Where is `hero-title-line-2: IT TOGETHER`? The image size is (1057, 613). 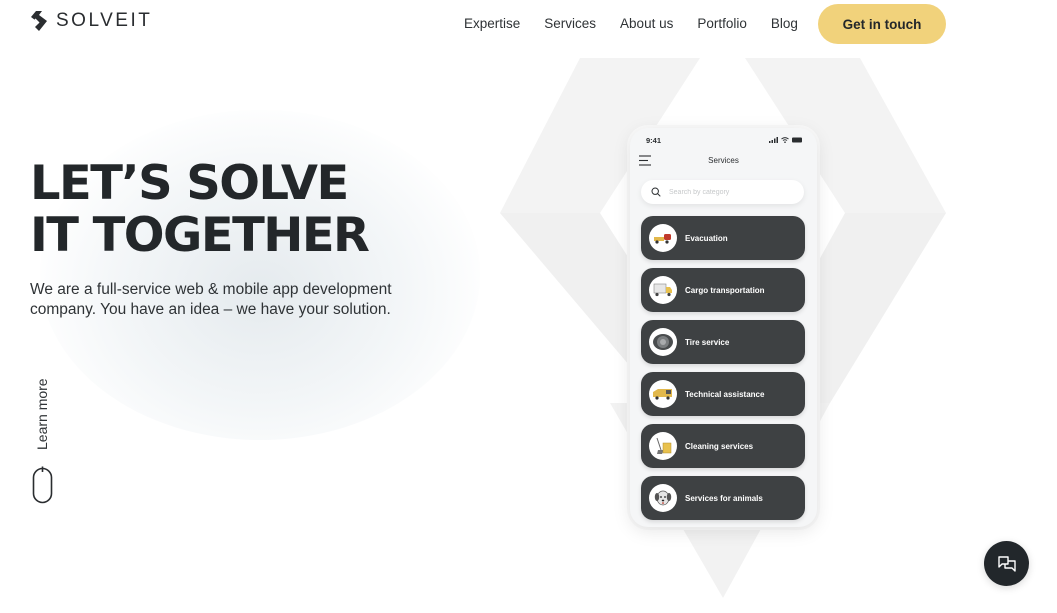
hero-title-line-2: IT TOGETHER is located at coordinates (200, 235).